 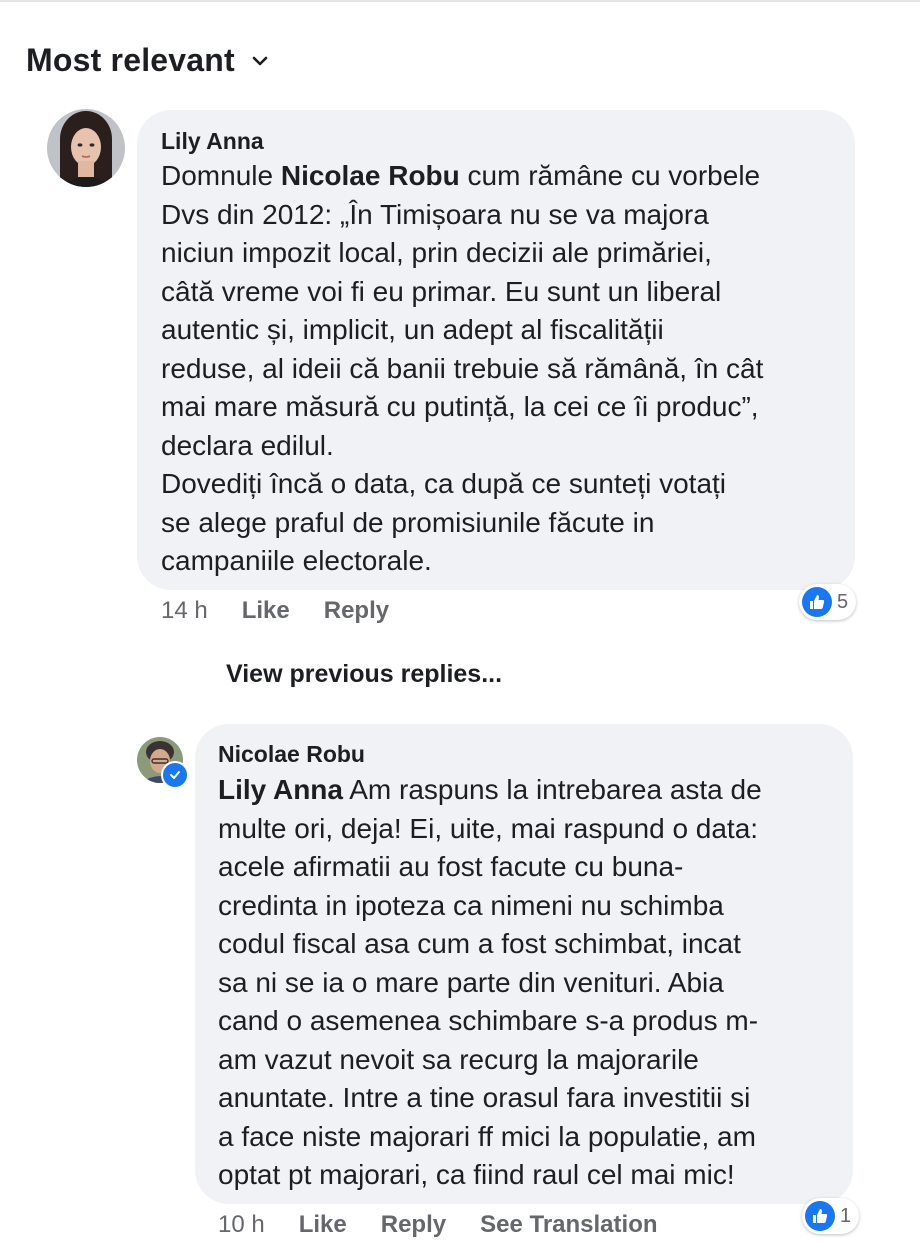 What do you see at coordinates (370, 175) in the screenshot?
I see `mention-nicolae-robu: Nicolae Robu` at bounding box center [370, 175].